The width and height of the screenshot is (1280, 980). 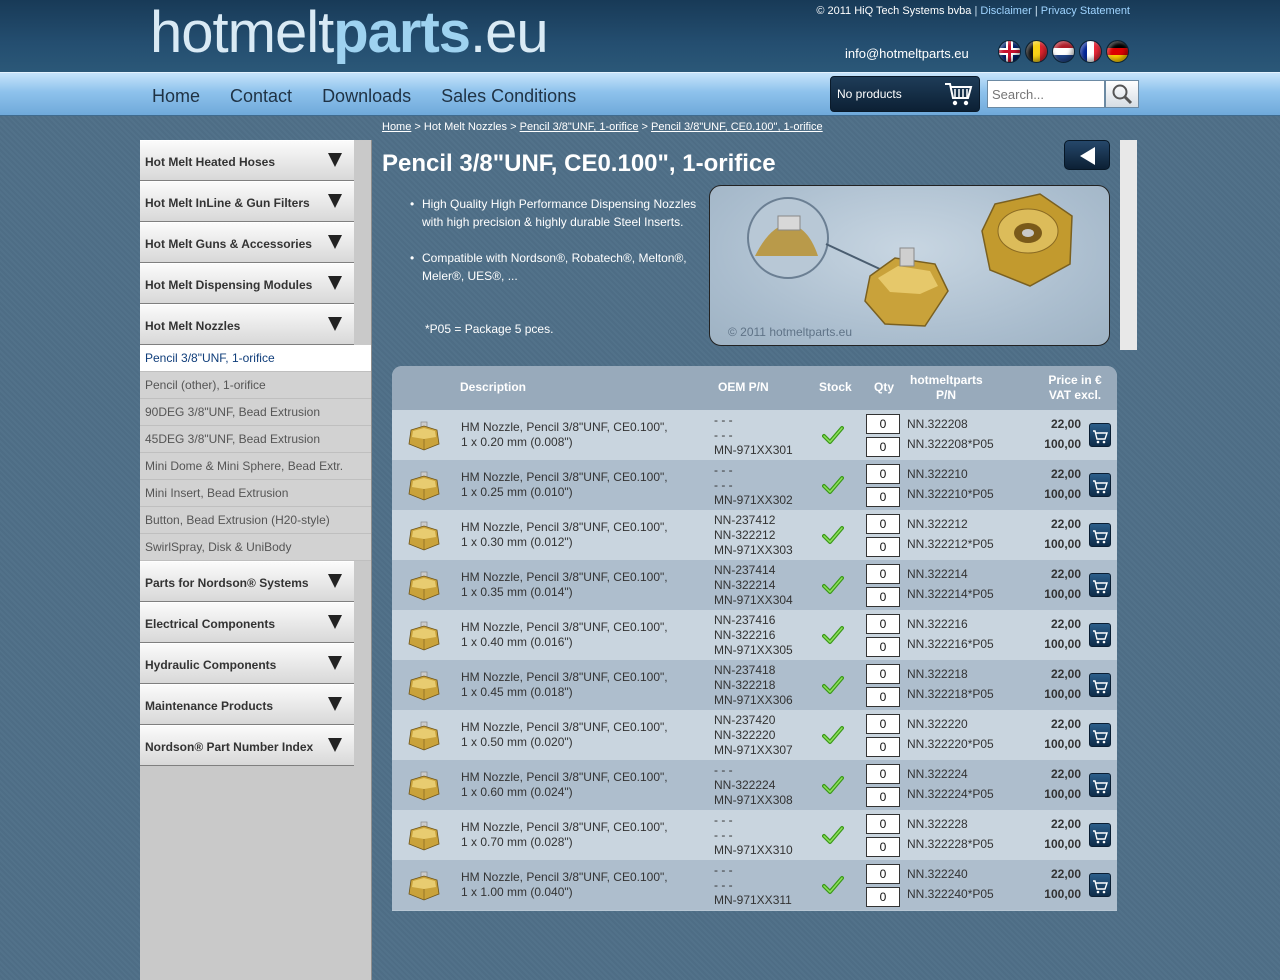 I want to click on subcategory-button: Button, Bead Extrusion (H20-style), so click(x=255, y=520).